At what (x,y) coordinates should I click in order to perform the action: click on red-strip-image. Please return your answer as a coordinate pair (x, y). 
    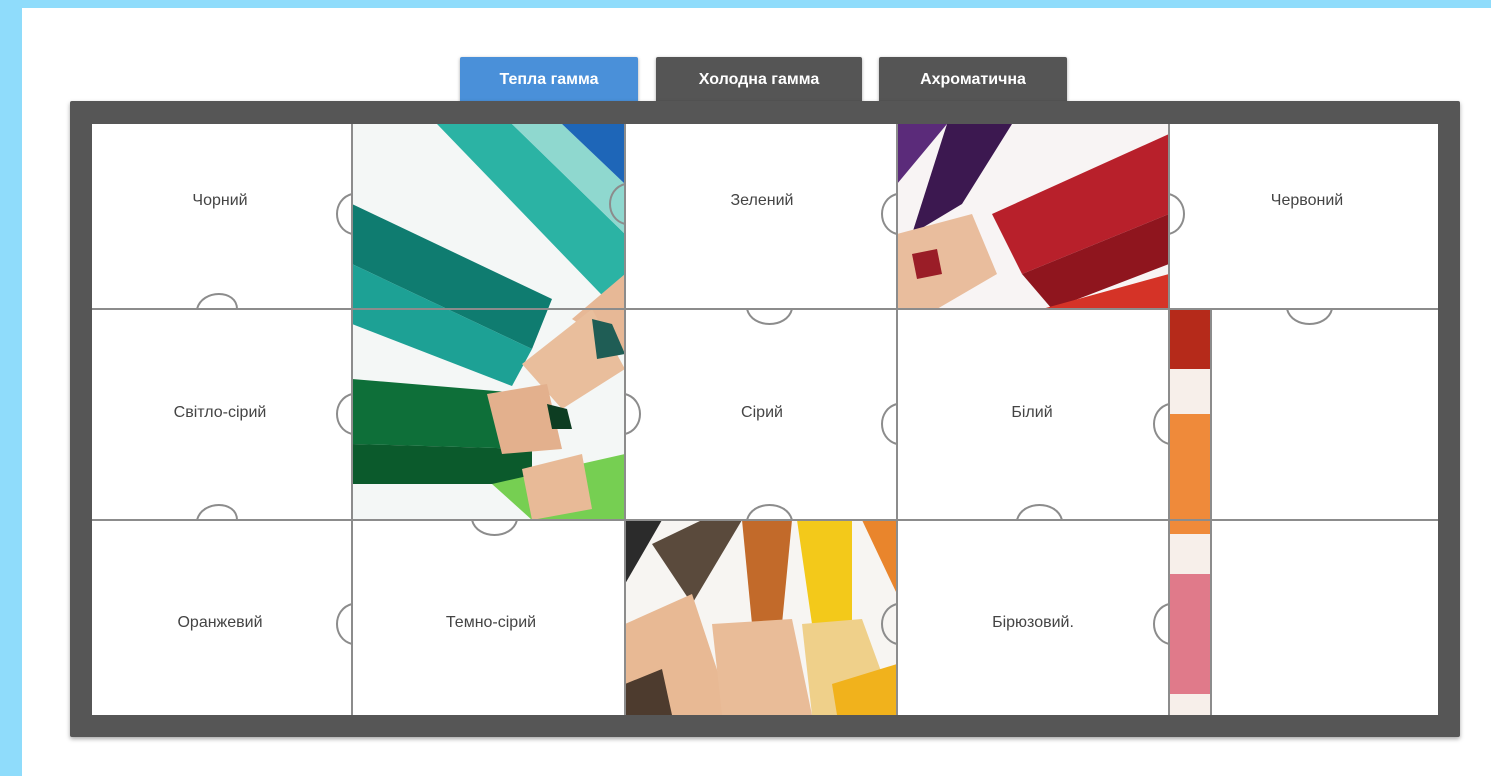
    Looking at the image, I should click on (1190, 512).